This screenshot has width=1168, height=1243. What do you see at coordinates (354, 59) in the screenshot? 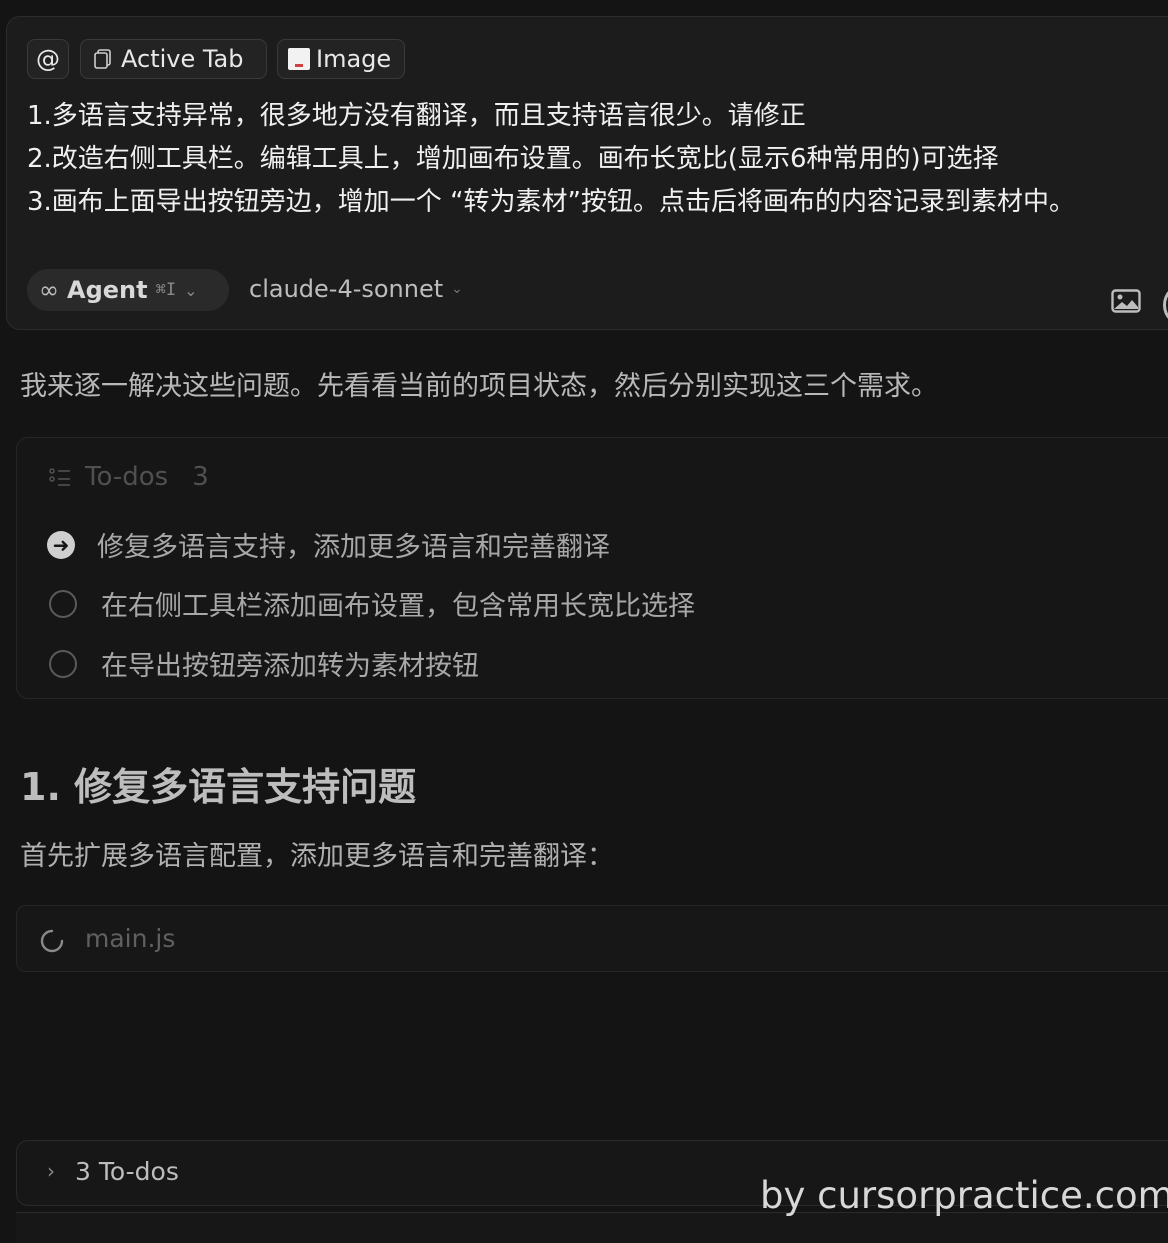
I see `context-chip-label: Image` at bounding box center [354, 59].